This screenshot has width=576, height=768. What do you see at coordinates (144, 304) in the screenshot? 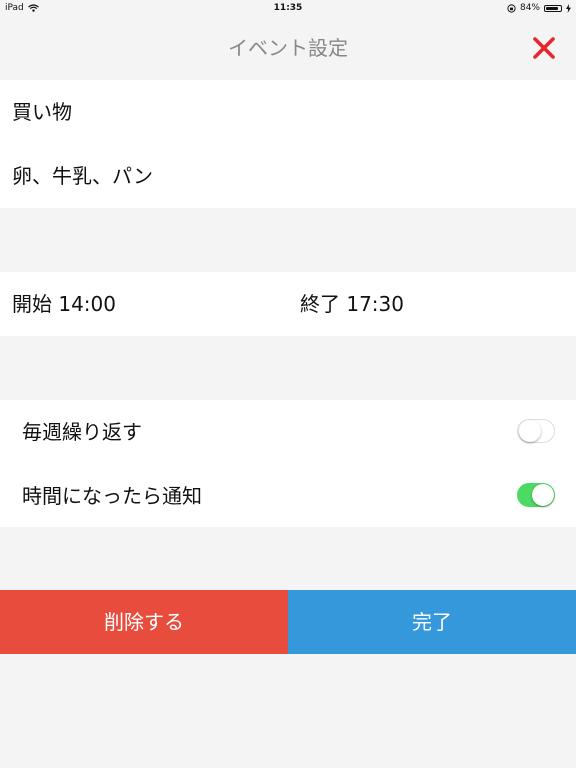
I see `start-time-field: 開始 14:00` at bounding box center [144, 304].